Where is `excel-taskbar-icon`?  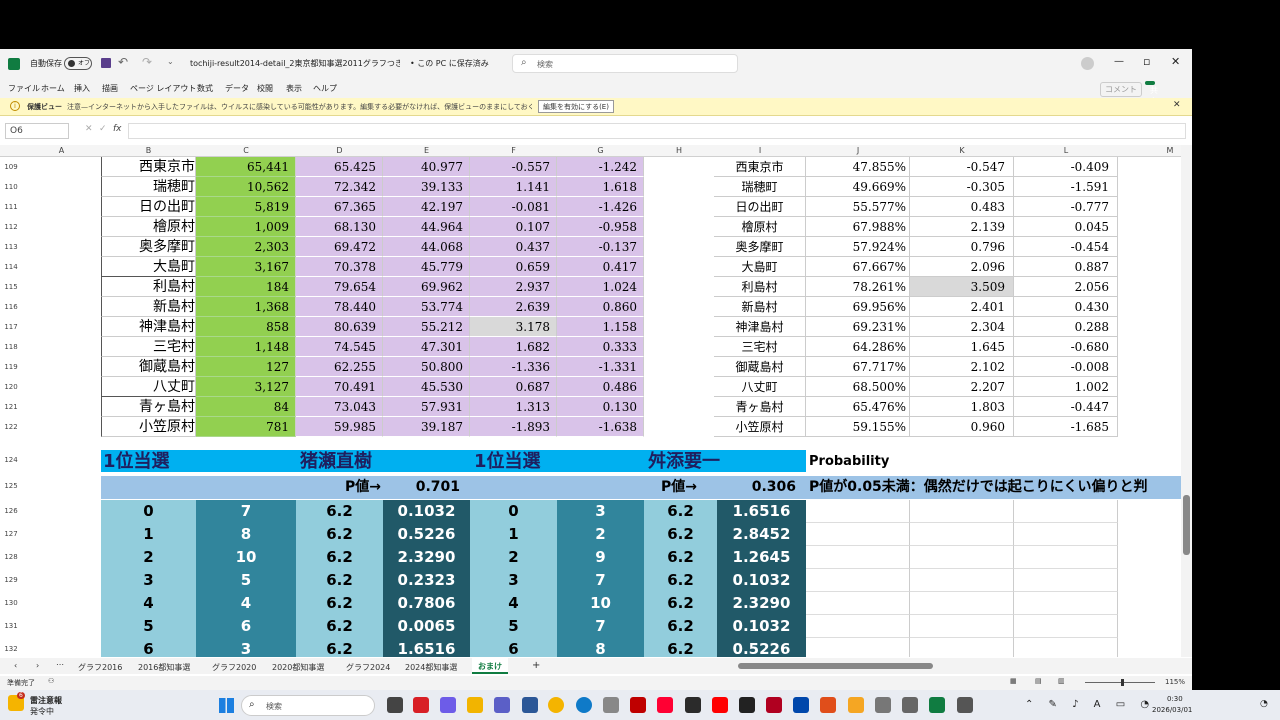 excel-taskbar-icon is located at coordinates (937, 705).